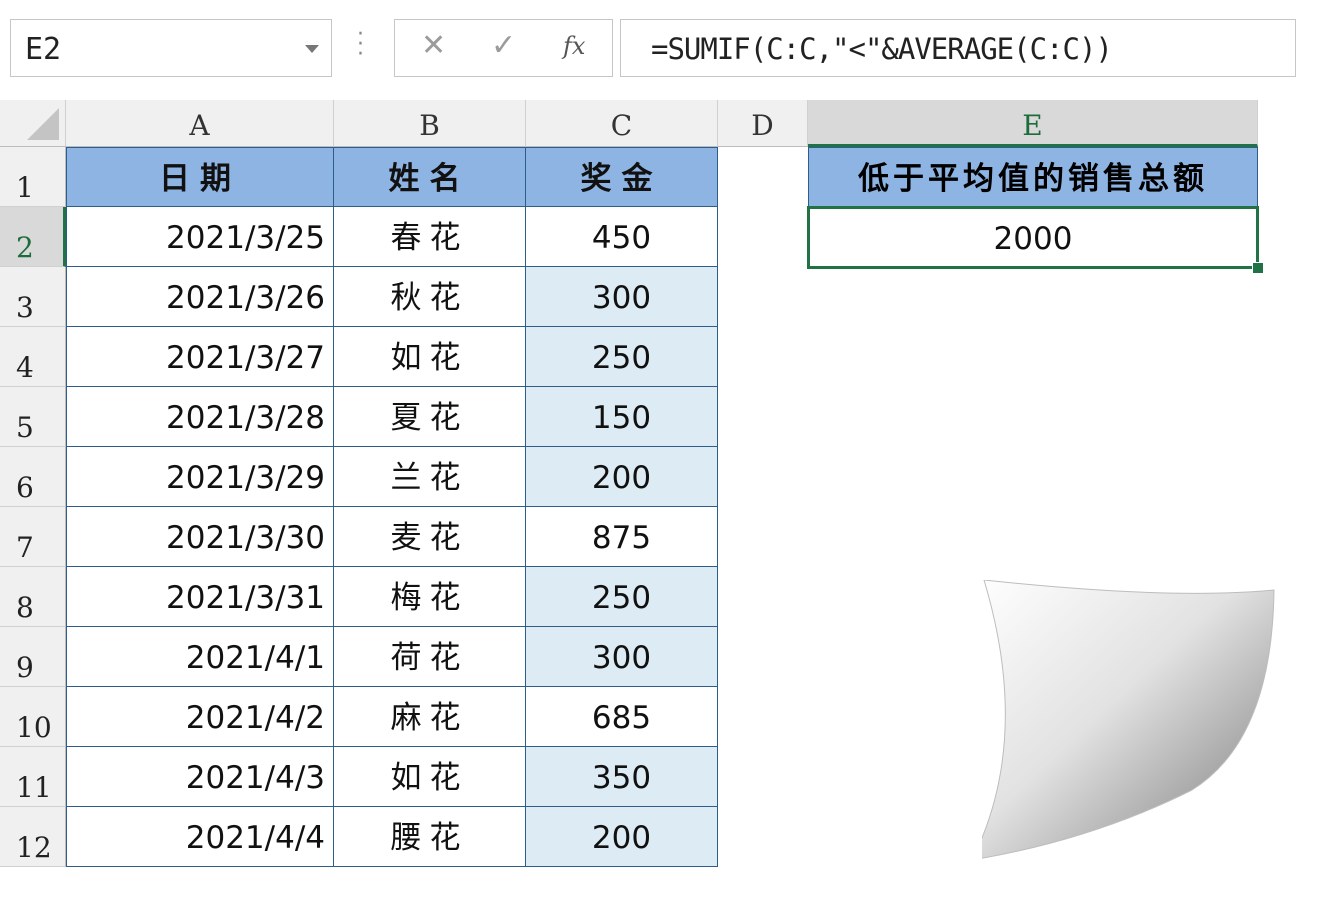  Describe the element at coordinates (34, 787) in the screenshot. I see `row-number: 11` at that location.